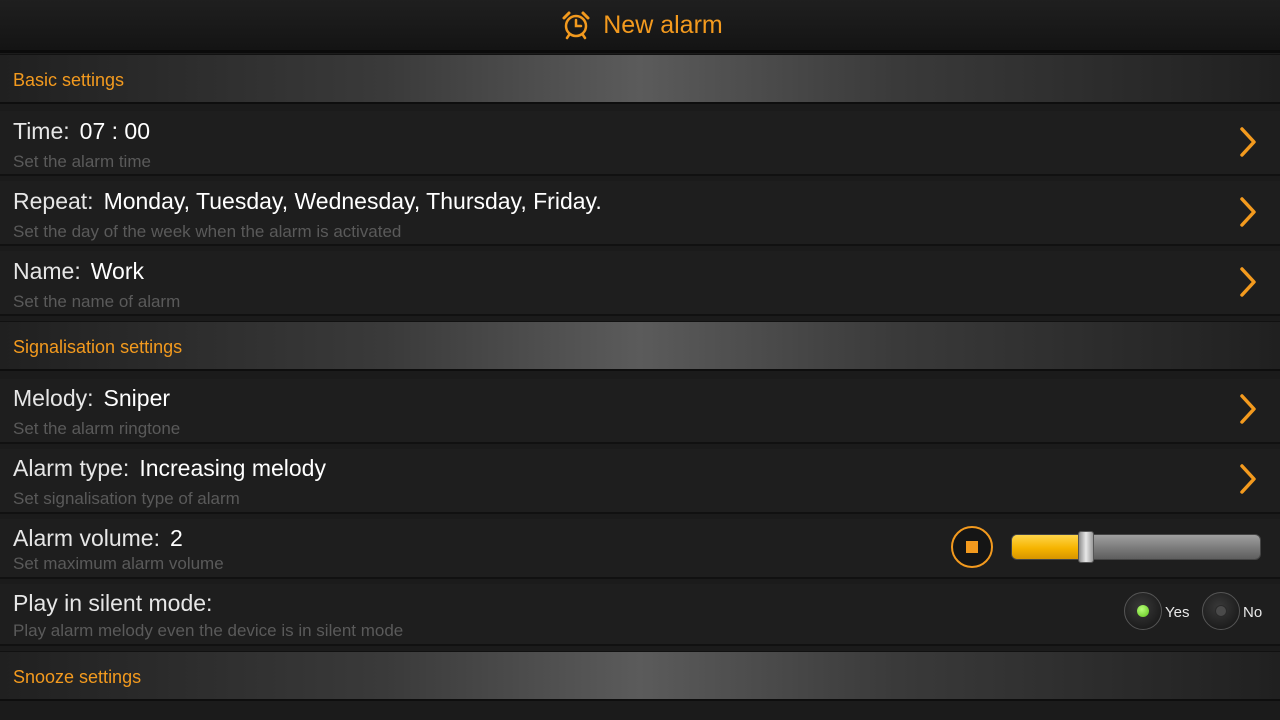 The image size is (1280, 720). I want to click on time-label: Time: 07 : 00, so click(81, 131).